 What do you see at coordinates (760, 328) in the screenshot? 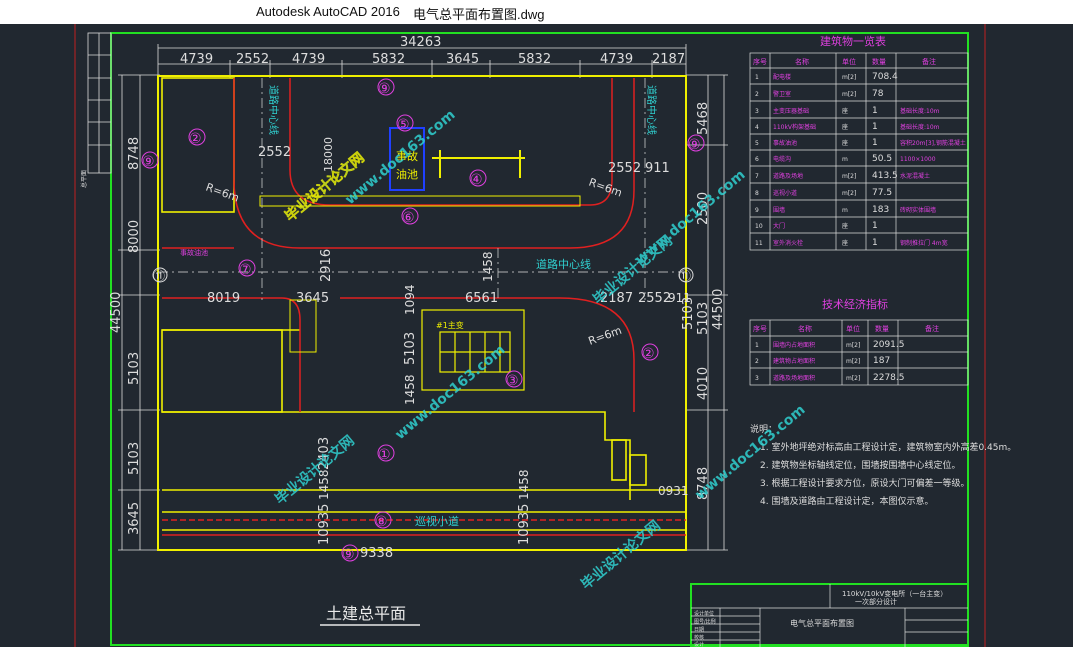
I see `tt-header-0: 序号` at bounding box center [760, 328].